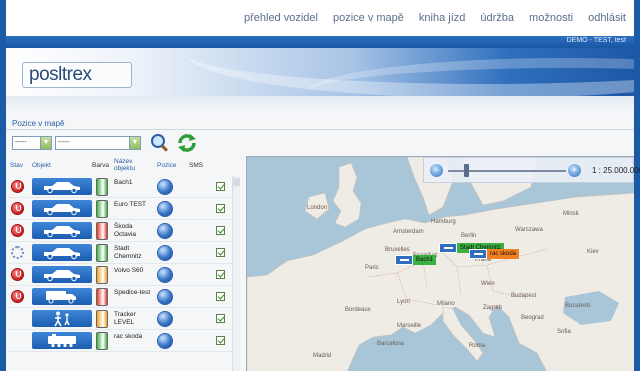  Describe the element at coordinates (120, 341) in the screenshot. I see `table-row: rac skoda` at that location.